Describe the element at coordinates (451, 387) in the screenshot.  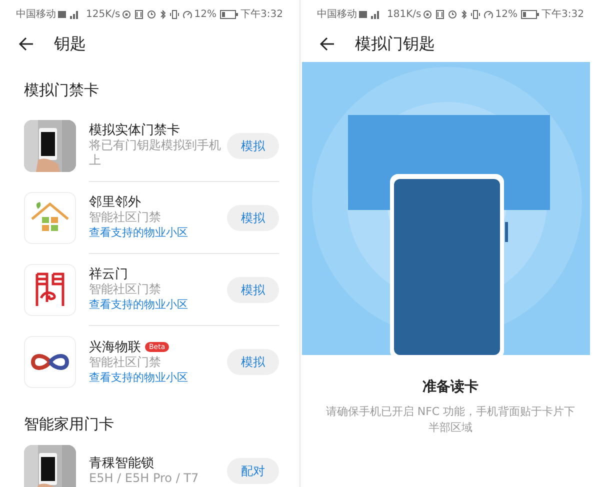
I see `prompt-title: 准备读卡` at that location.